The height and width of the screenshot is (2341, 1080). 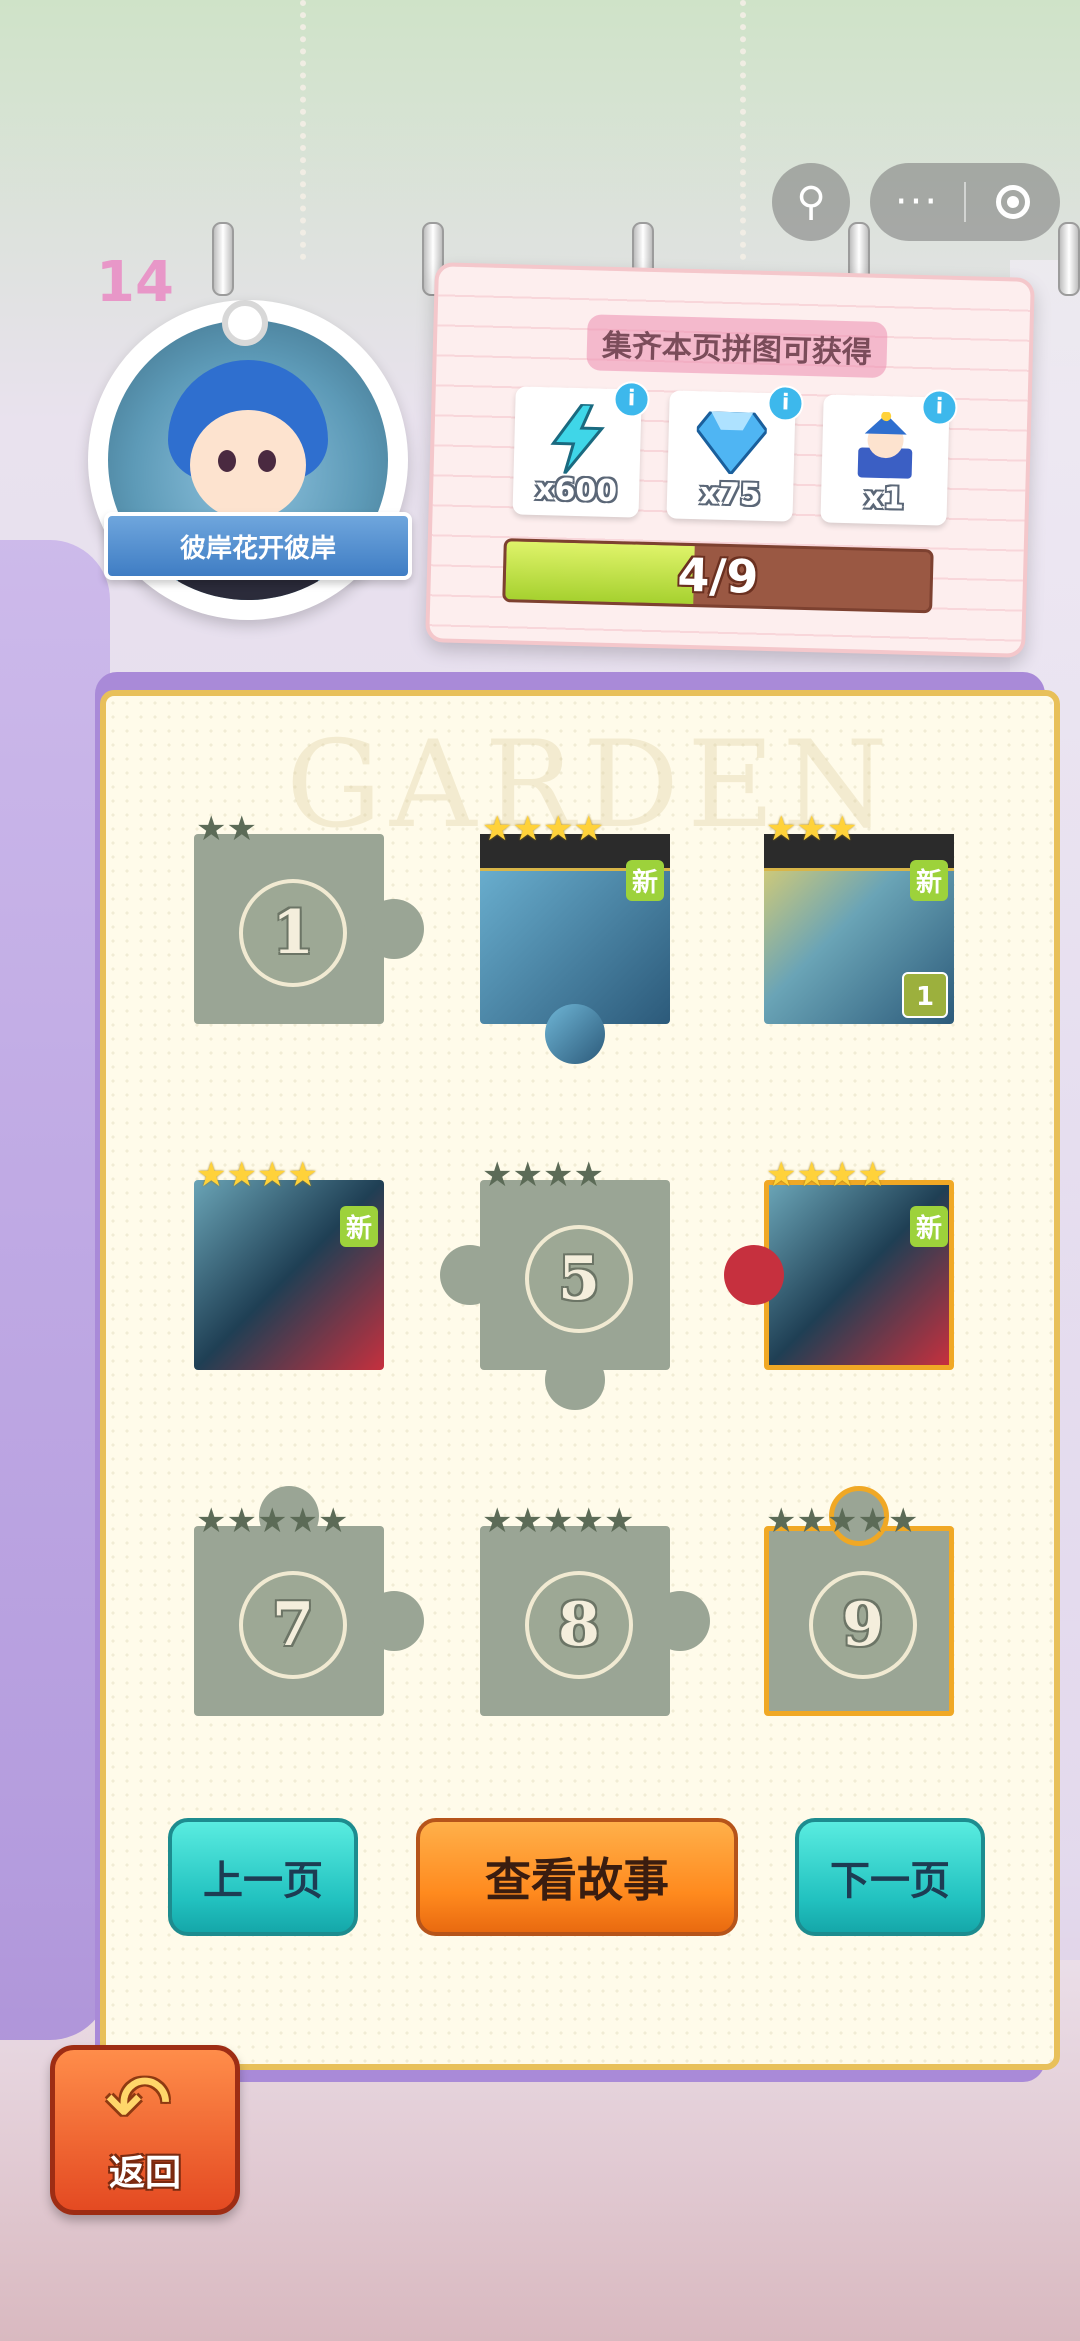 I want to click on reward-item-avatar: x1 i, so click(x=889, y=457).